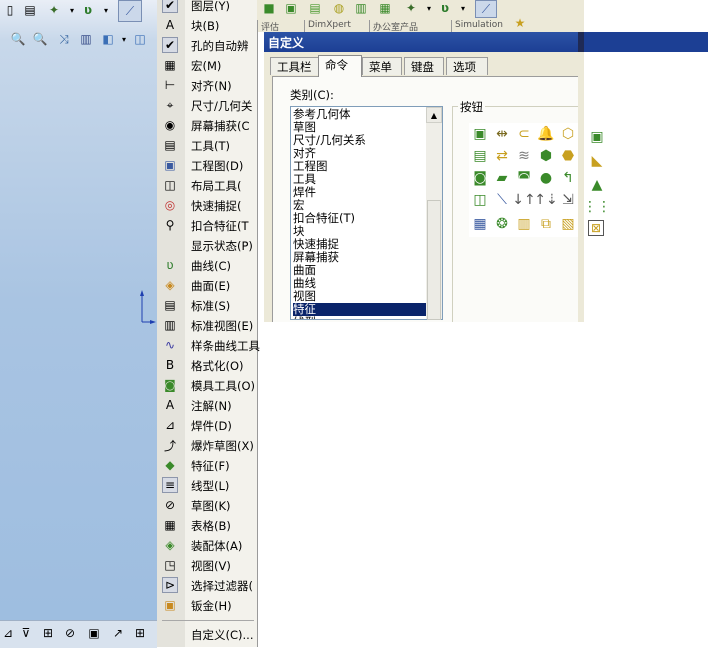 This screenshot has width=708, height=648. I want to click on toolbar-icon: ⊘, so click(70, 633).